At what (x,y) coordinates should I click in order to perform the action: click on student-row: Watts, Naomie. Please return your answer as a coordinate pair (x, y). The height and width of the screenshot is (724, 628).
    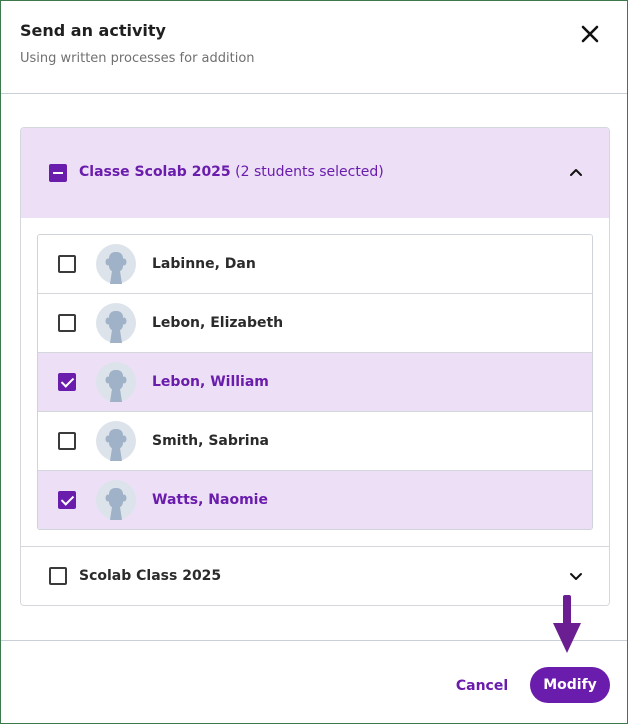
    Looking at the image, I should click on (315, 500).